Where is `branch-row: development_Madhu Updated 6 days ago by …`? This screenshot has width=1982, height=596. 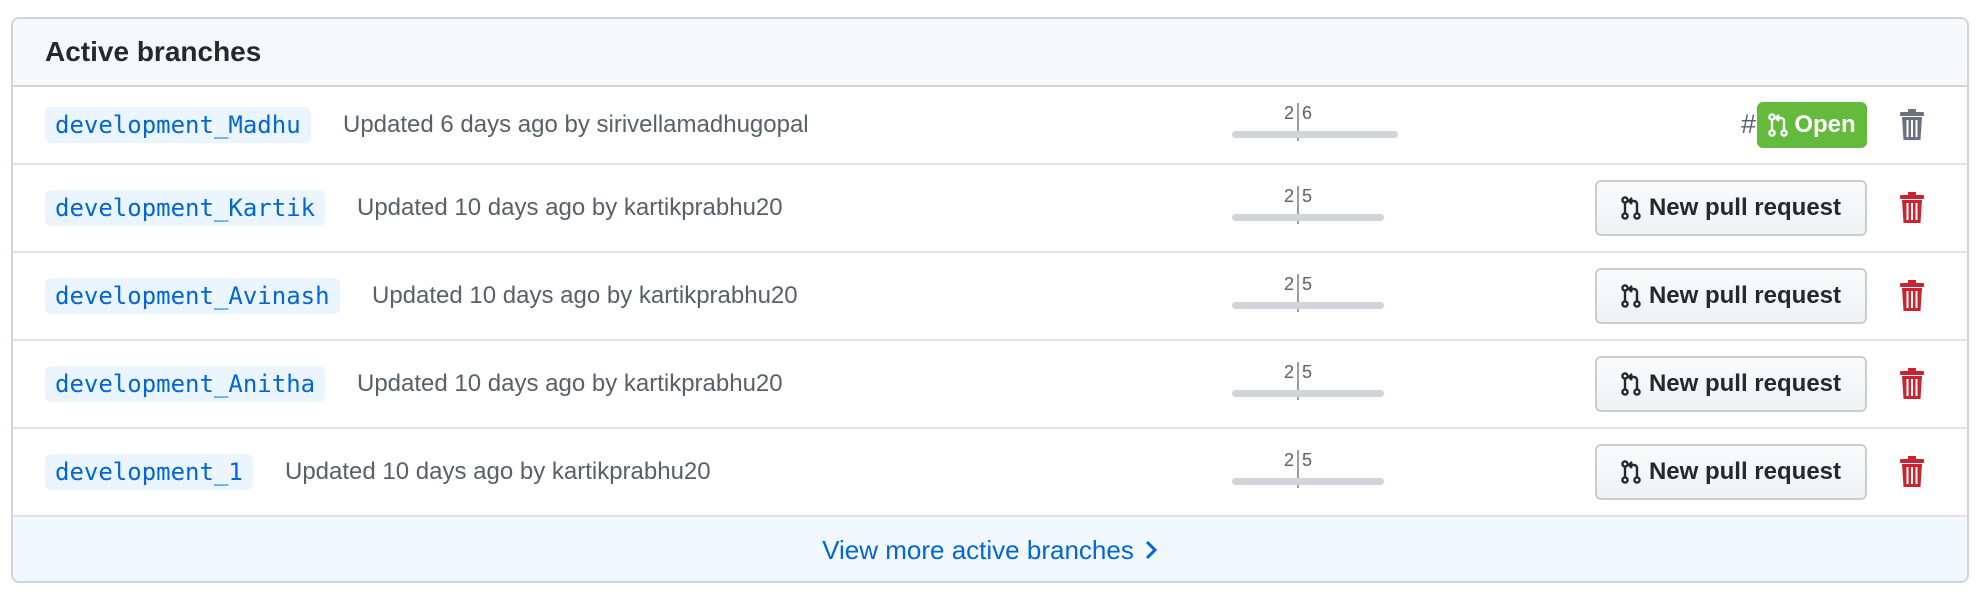
branch-row: development_Madhu Updated 6 days ago by … is located at coordinates (990, 126).